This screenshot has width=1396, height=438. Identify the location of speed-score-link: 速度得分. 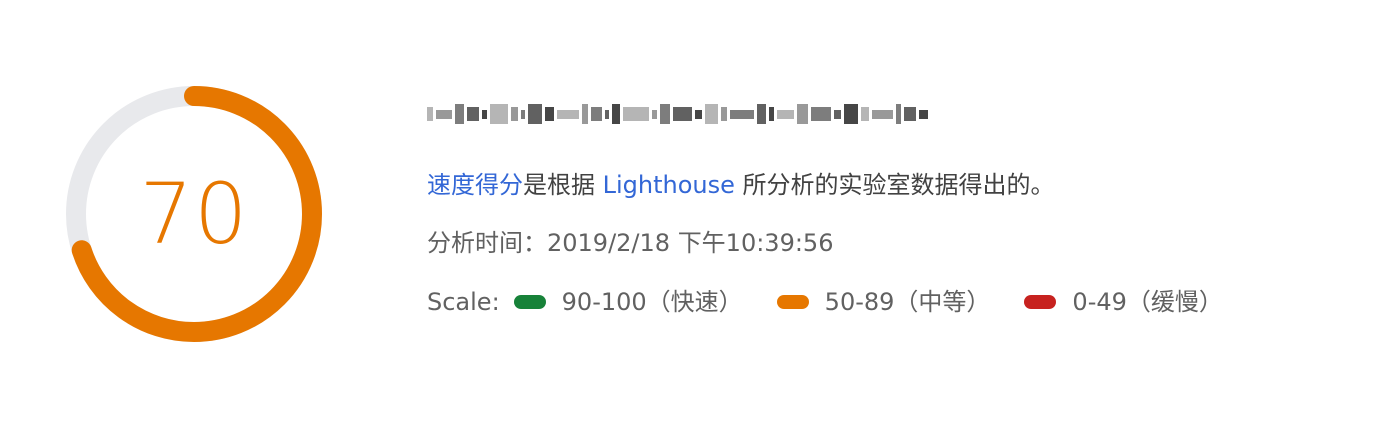
(475, 185).